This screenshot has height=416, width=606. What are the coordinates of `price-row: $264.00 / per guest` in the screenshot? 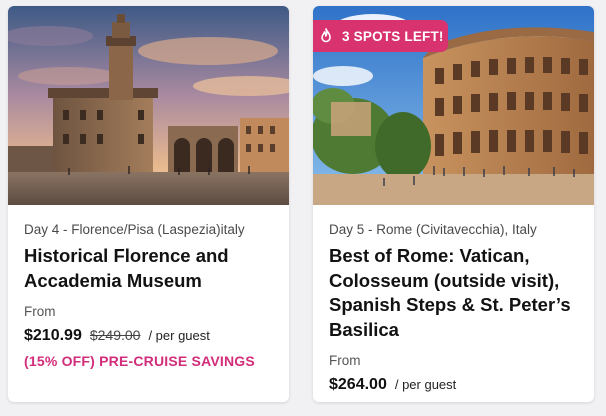 It's located at (455, 385).